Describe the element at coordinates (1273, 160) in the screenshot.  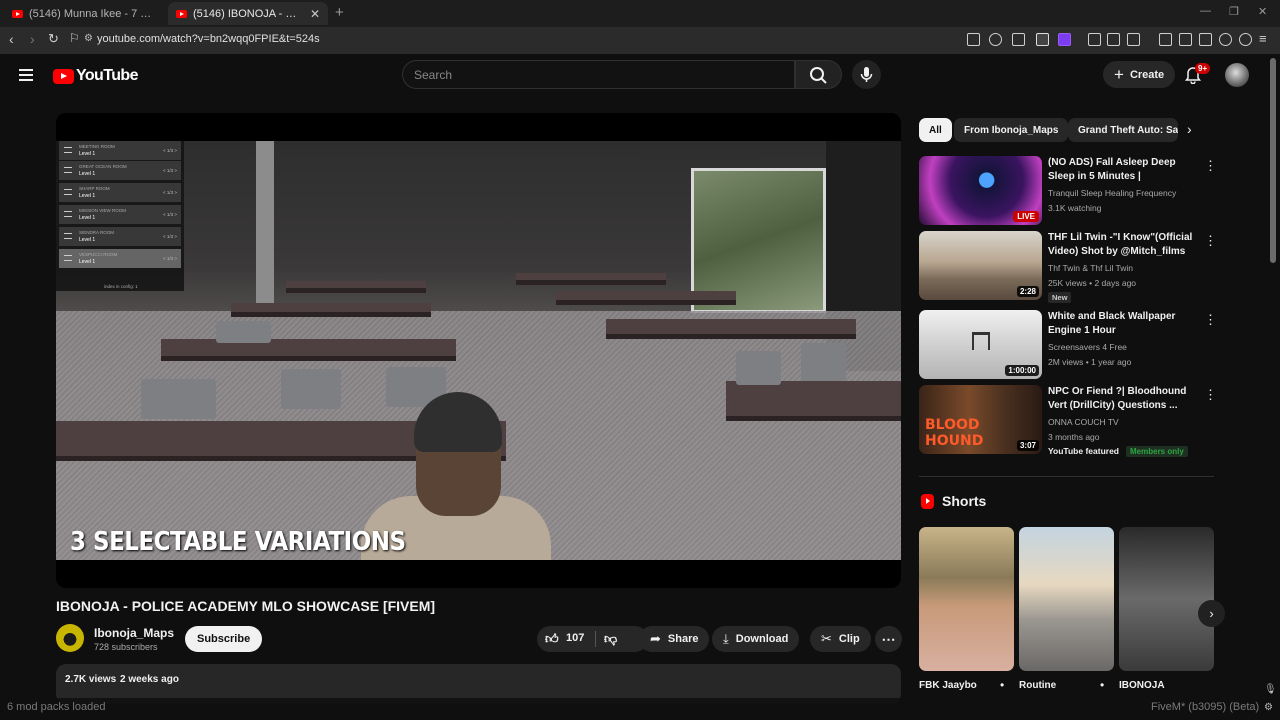
I see `page-scrollbar` at that location.